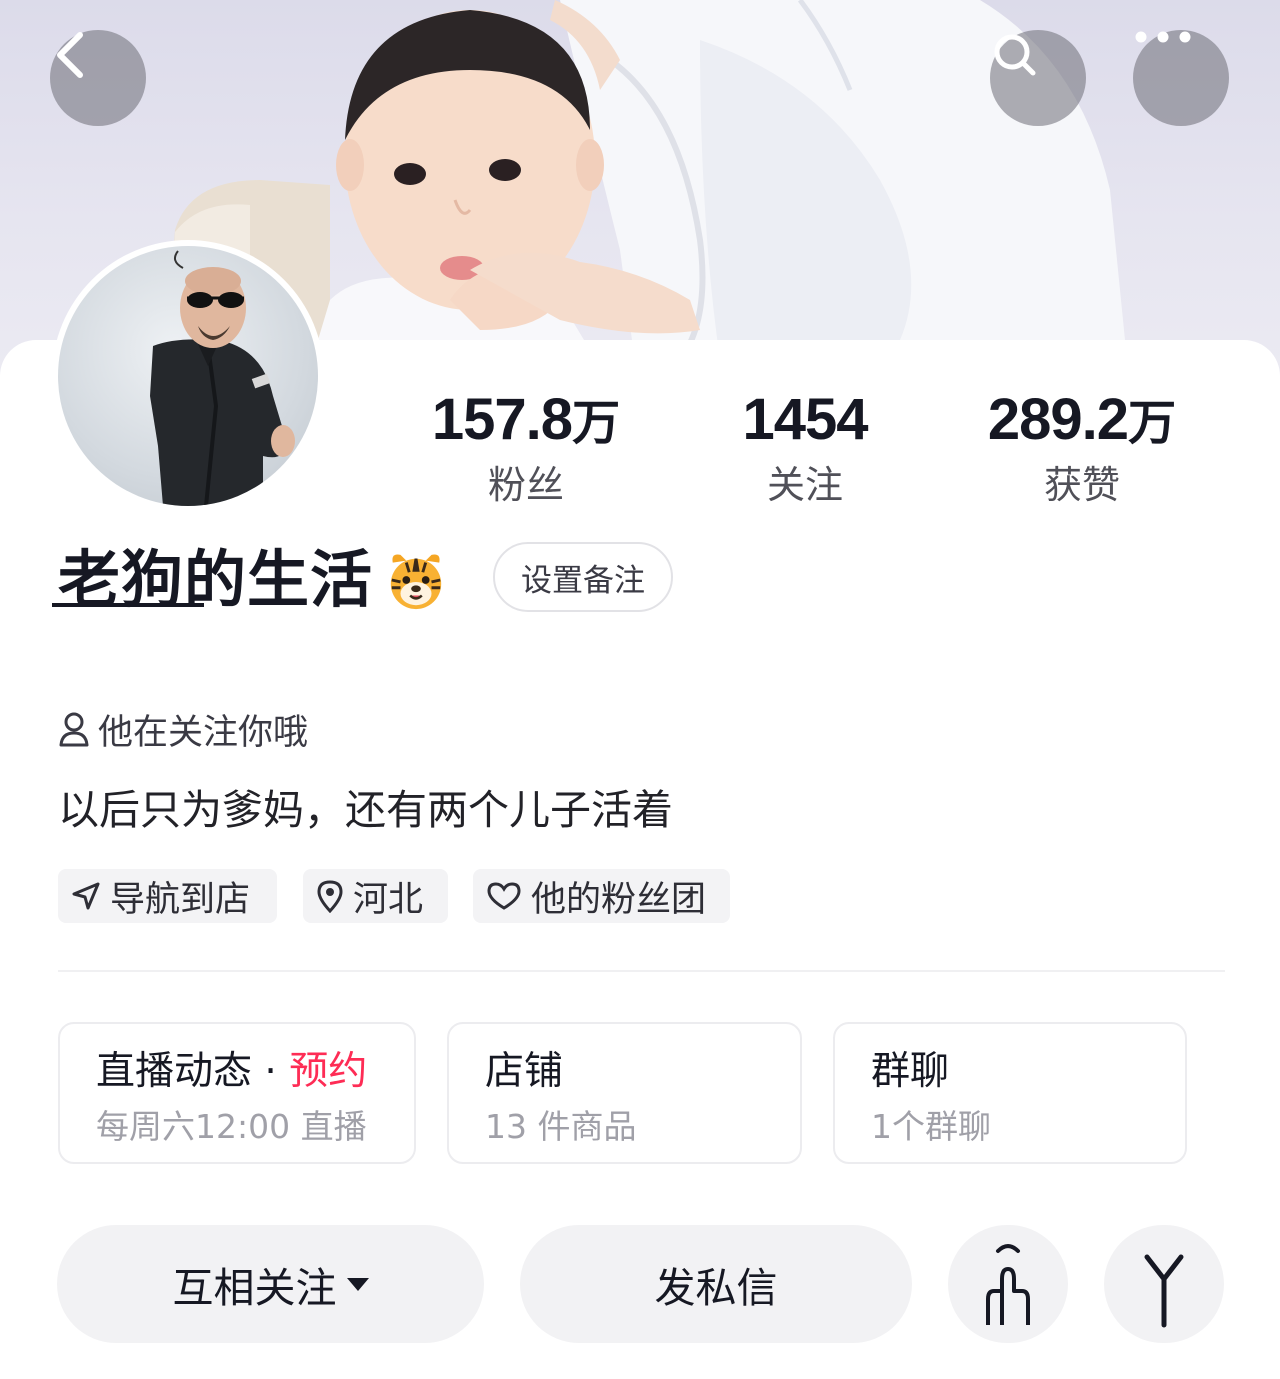  Describe the element at coordinates (128, 605) in the screenshot. I see `name-underline` at that location.